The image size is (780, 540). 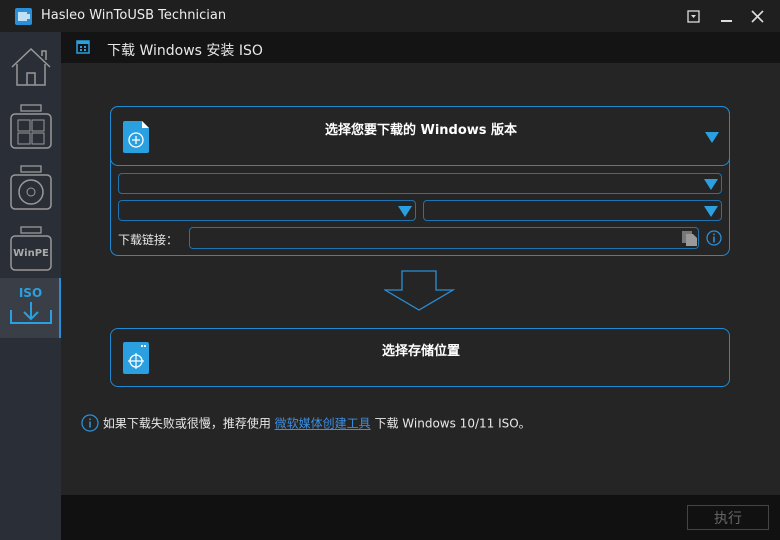 I want to click on copy-icon, so click(x=689, y=238).